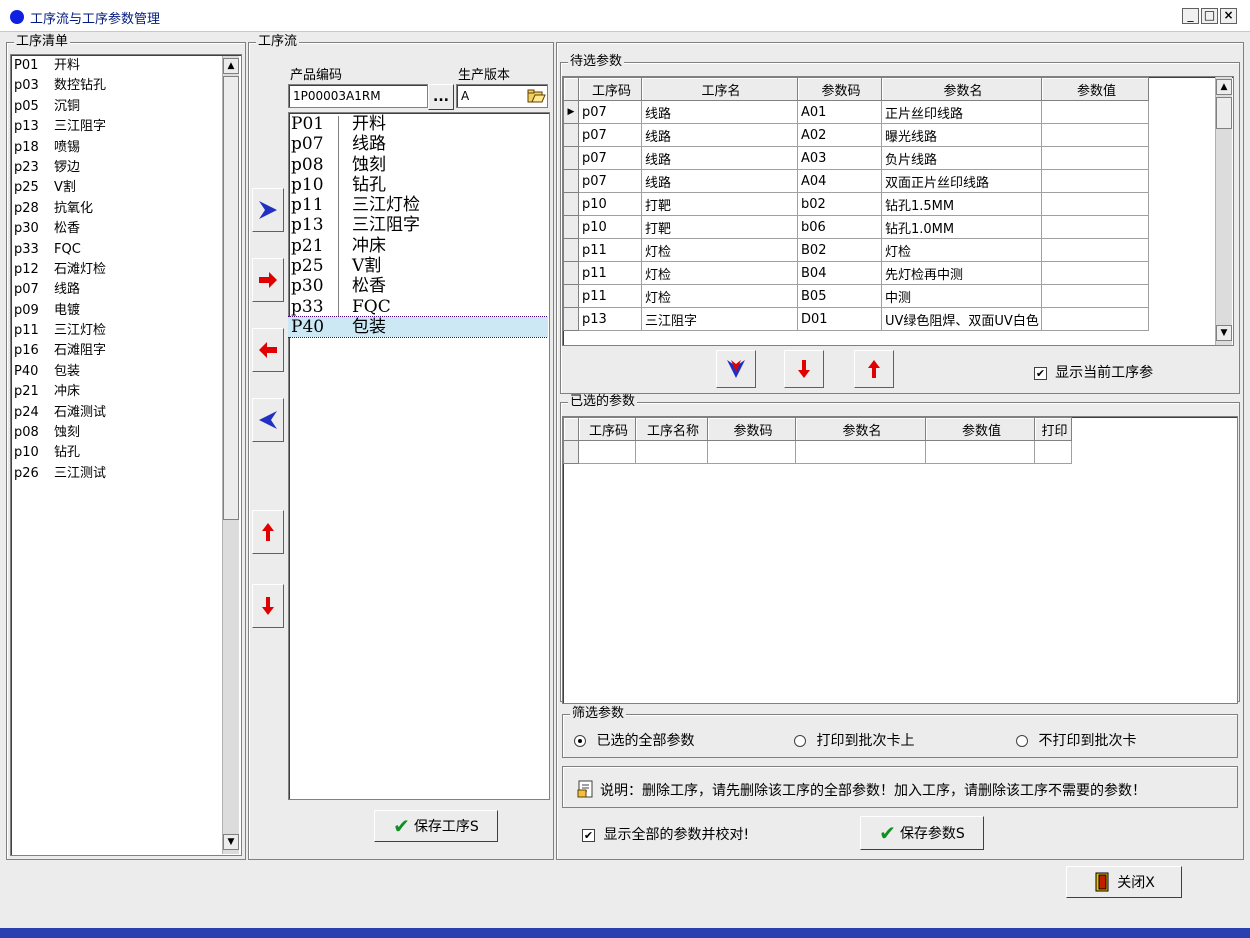 The image size is (1250, 938). What do you see at coordinates (719, 319) in the screenshot?
I see `table-cell: 三江阻字` at bounding box center [719, 319].